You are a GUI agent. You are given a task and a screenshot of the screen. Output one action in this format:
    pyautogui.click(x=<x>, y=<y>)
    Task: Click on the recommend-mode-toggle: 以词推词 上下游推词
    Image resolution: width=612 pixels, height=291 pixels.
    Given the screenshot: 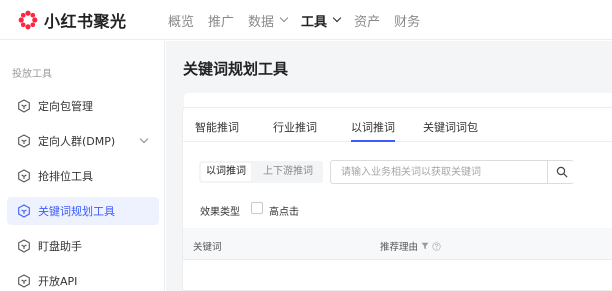 What is the action you would take?
    pyautogui.click(x=261, y=172)
    